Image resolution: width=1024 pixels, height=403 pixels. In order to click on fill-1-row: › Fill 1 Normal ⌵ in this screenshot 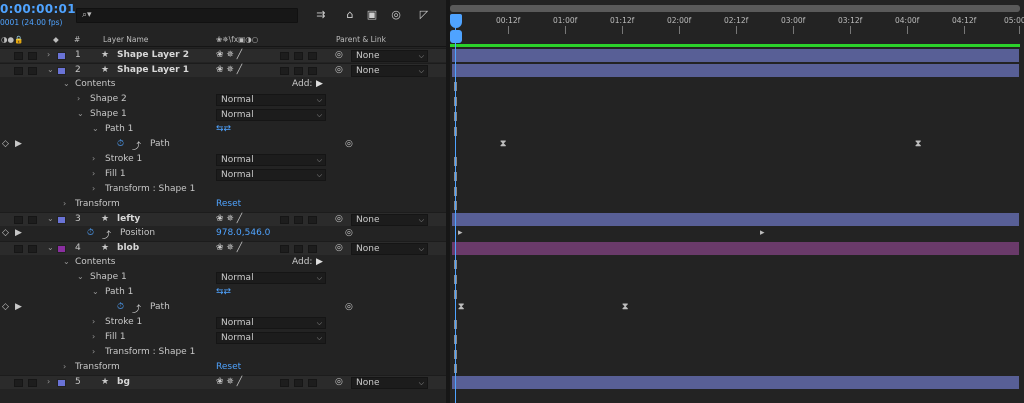, I will do `click(223, 175)`.